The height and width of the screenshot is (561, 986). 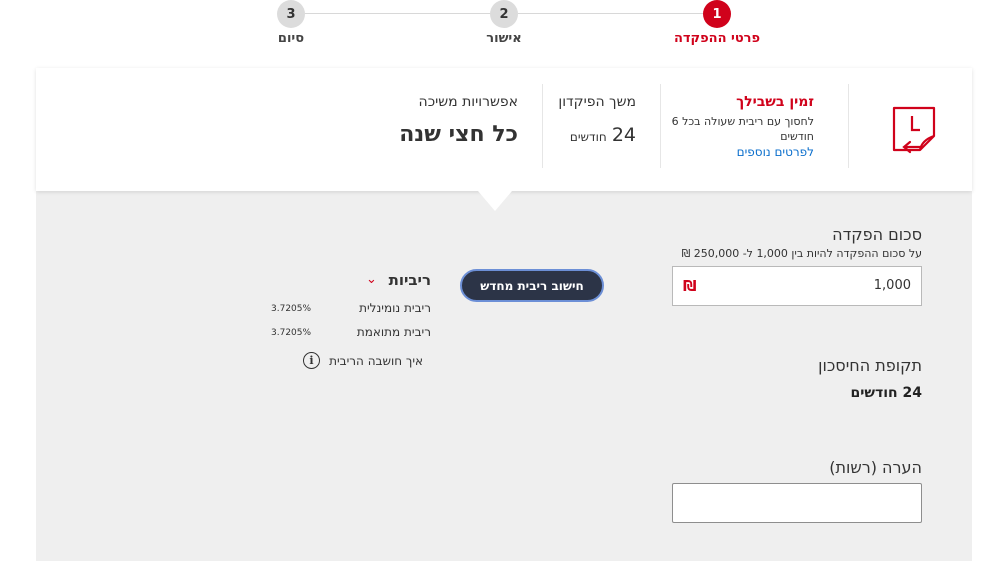 I want to click on step-3-circle: 3, so click(x=291, y=14).